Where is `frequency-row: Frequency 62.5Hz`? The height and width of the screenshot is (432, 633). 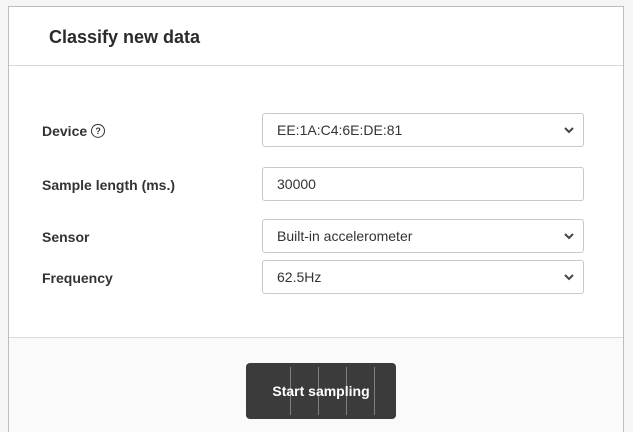
frequency-row: Frequency 62.5Hz is located at coordinates (316, 278).